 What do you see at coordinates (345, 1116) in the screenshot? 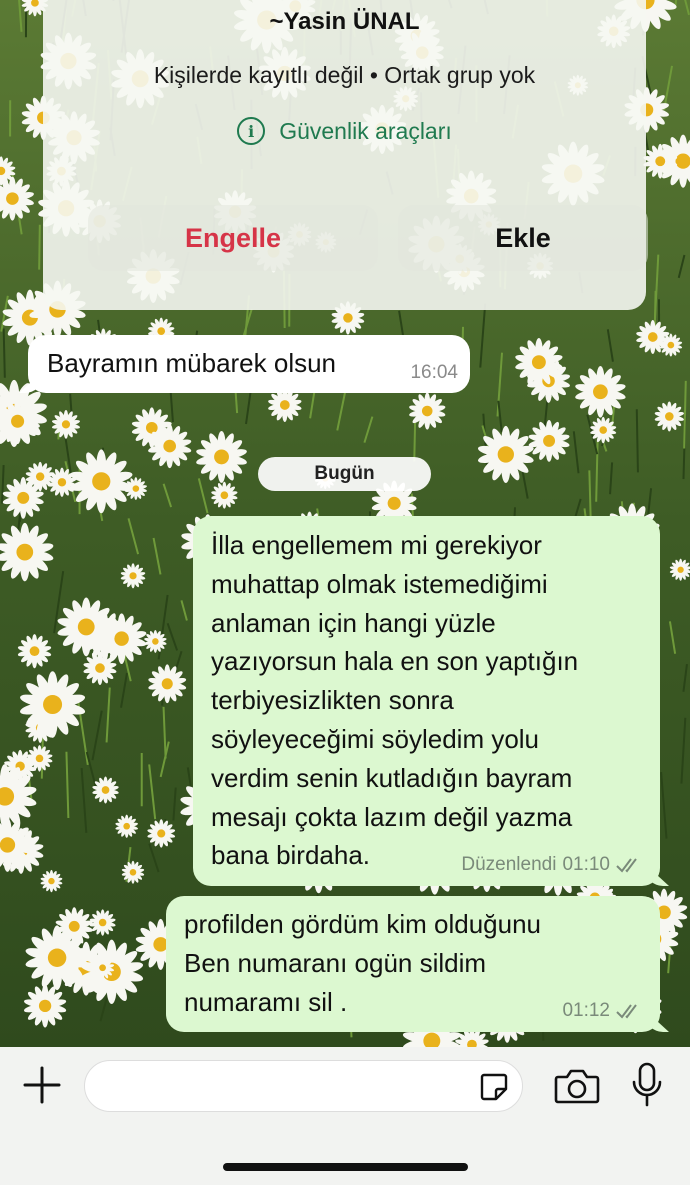
I see `message-composer` at bounding box center [345, 1116].